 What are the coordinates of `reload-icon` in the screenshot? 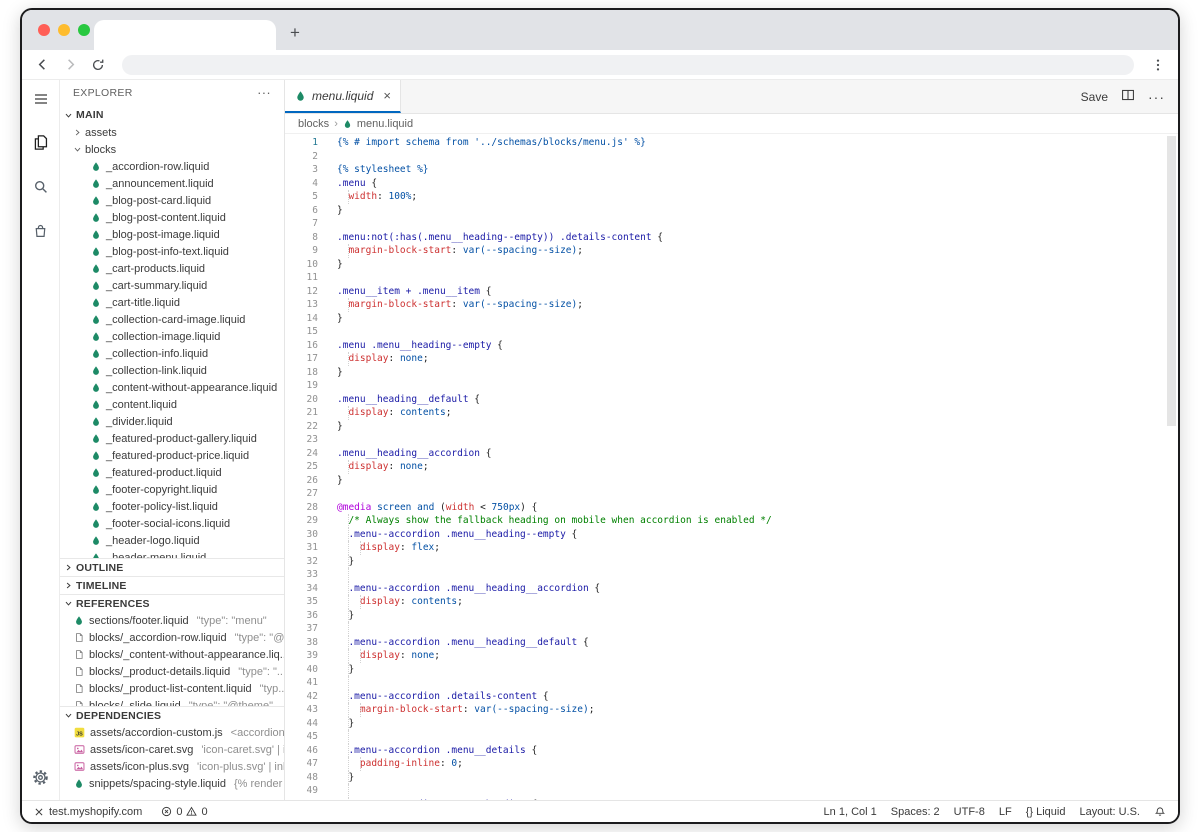 It's located at (98, 65).